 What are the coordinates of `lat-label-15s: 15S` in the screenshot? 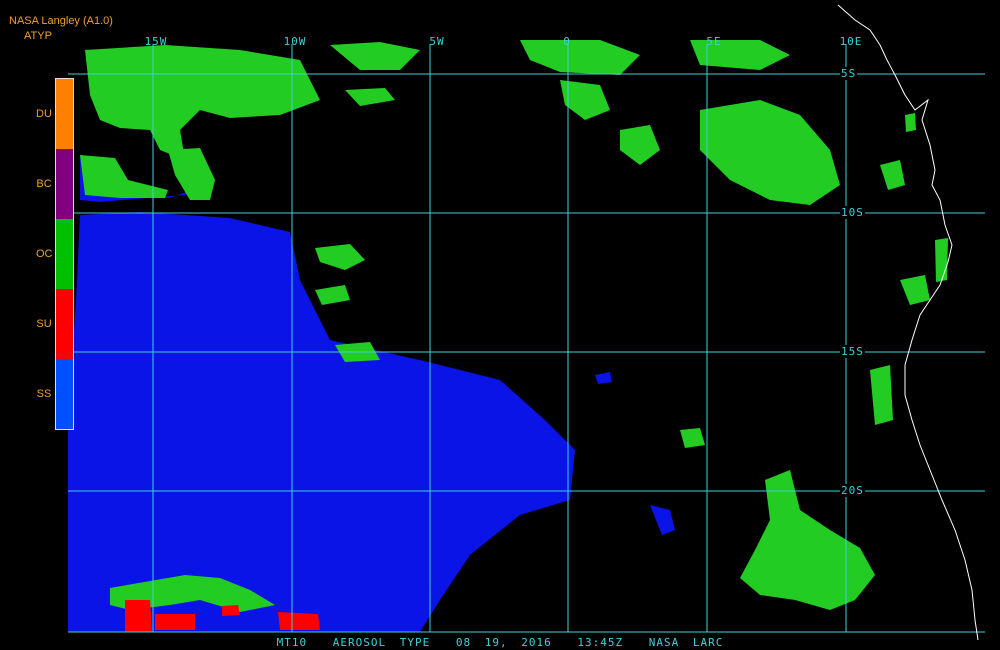 It's located at (852, 351).